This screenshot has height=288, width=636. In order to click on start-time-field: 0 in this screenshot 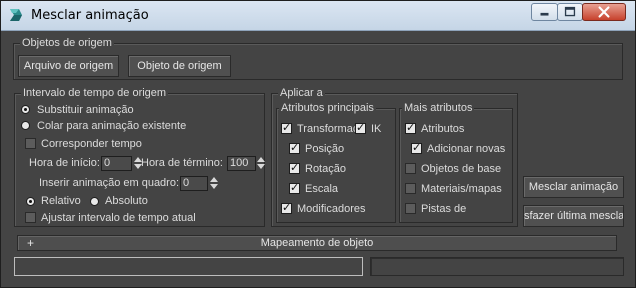, I will do `click(116, 163)`.